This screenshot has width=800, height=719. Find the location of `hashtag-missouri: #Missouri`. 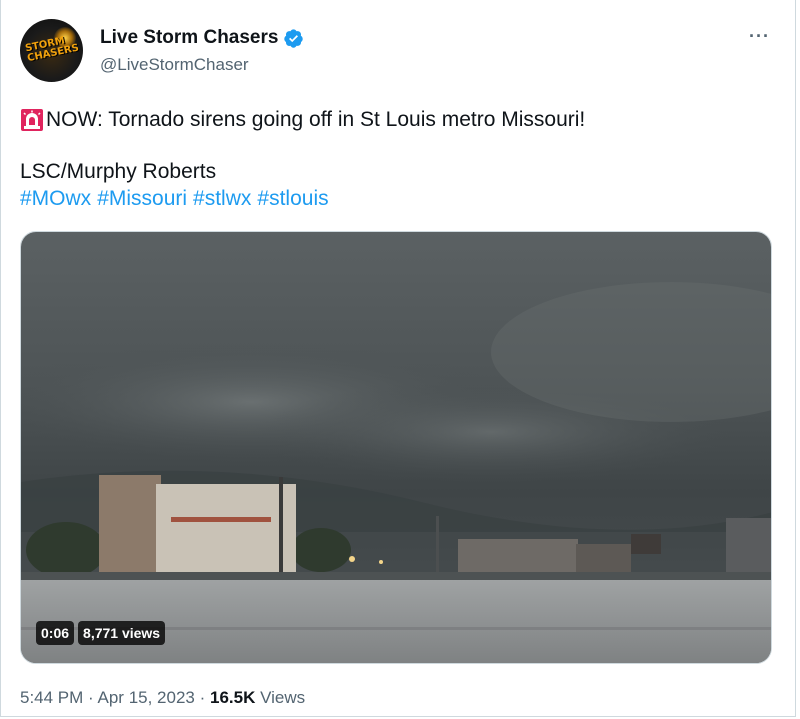

hashtag-missouri: #Missouri is located at coordinates (142, 198).